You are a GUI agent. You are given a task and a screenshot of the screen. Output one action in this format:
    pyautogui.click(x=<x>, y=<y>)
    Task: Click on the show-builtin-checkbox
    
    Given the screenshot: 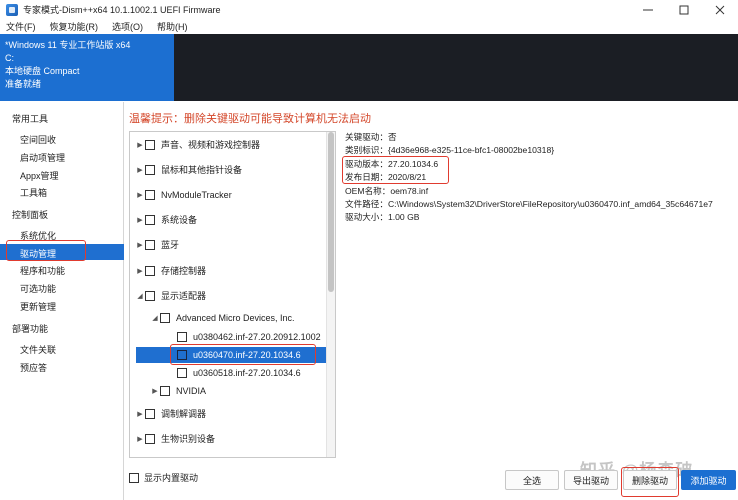 What is the action you would take?
    pyautogui.click(x=134, y=477)
    